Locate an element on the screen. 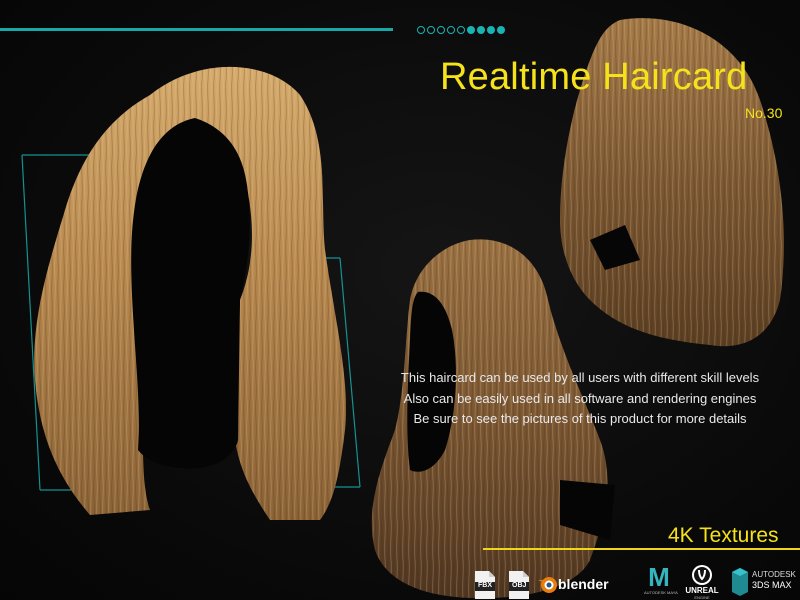  unreal-label: UNREAL is located at coordinates (702, 590).